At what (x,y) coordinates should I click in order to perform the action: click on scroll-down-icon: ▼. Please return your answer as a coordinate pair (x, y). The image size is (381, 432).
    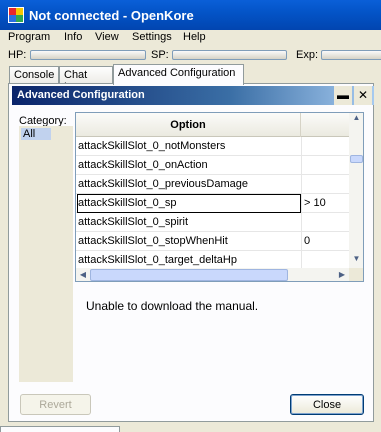
    Looking at the image, I should click on (356, 261).